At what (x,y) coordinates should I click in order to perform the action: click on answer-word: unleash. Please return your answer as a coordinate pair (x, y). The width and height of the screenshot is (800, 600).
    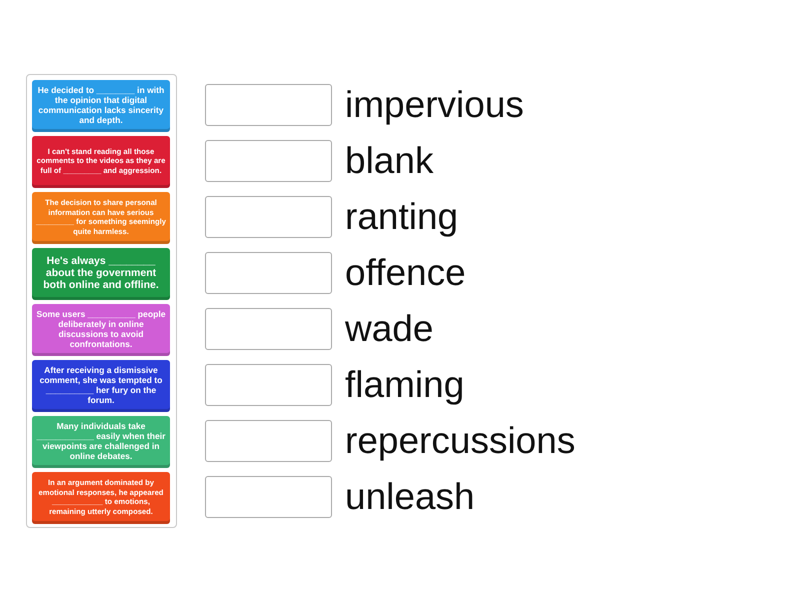
    Looking at the image, I should click on (410, 497).